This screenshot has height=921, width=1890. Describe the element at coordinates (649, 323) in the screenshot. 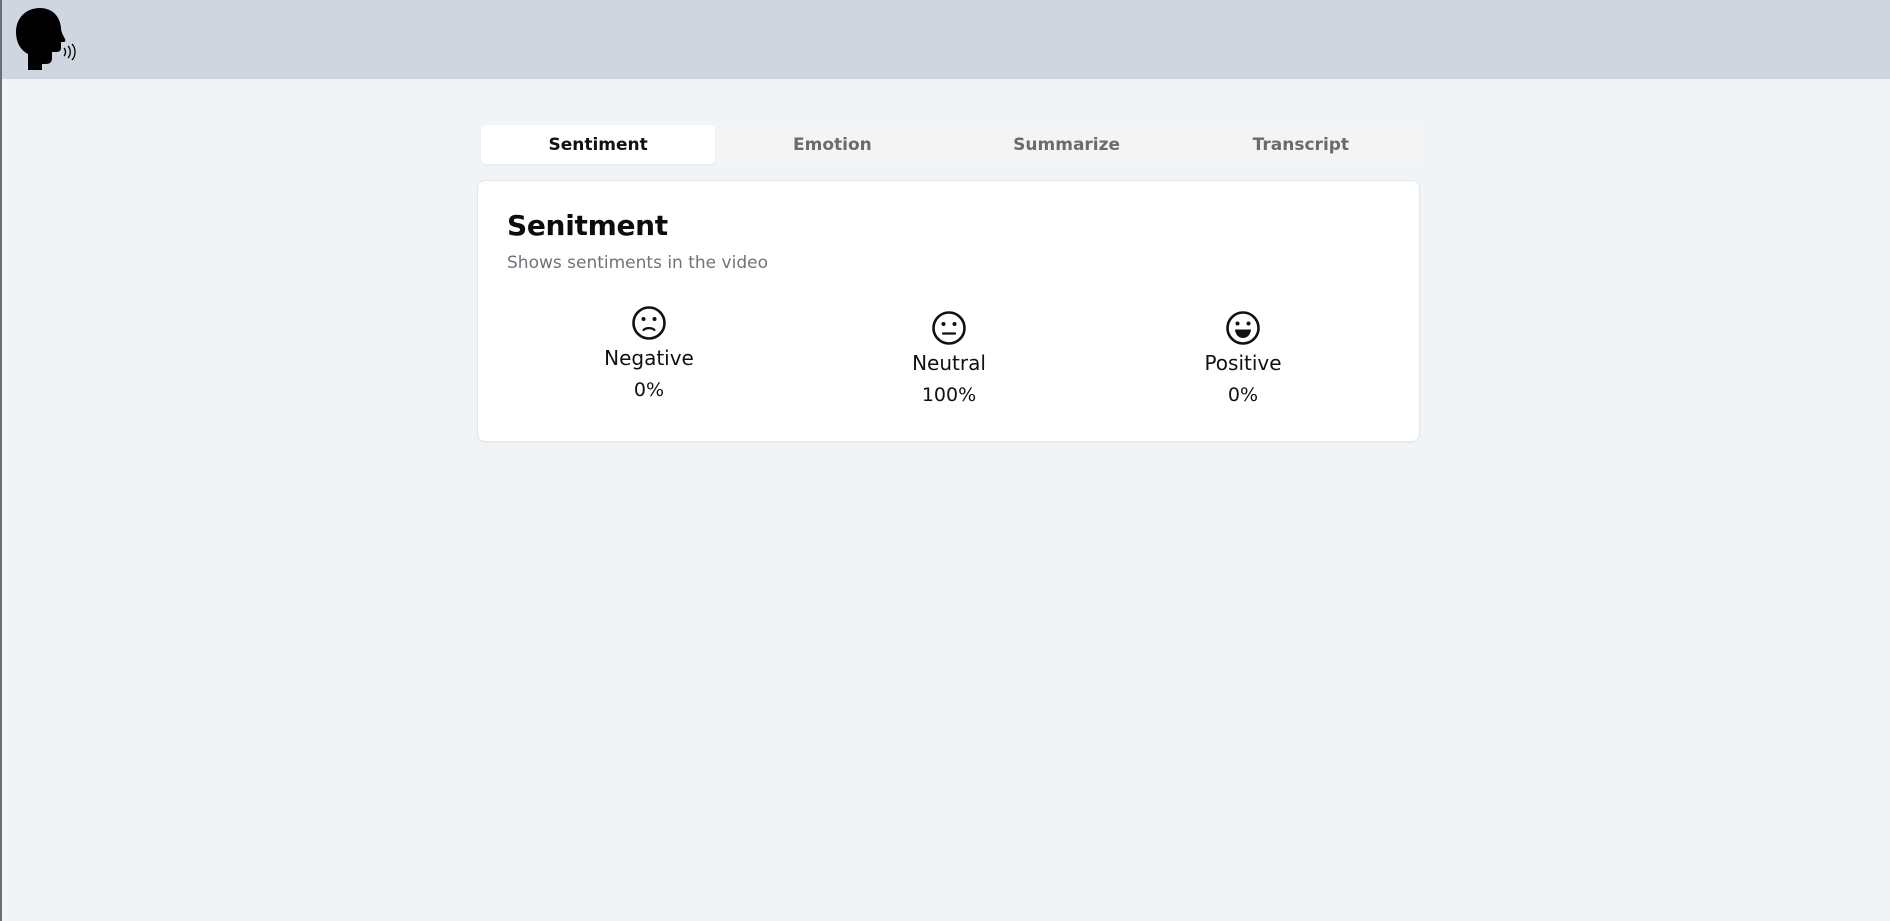

I see `slightly-frowning-face-icon` at that location.